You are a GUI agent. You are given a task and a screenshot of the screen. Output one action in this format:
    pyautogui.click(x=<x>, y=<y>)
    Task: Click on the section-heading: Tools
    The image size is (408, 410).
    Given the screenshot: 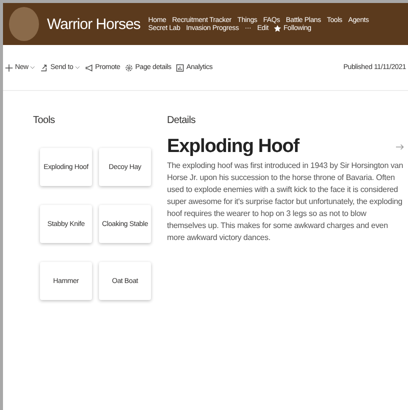 What is the action you would take?
    pyautogui.click(x=44, y=120)
    